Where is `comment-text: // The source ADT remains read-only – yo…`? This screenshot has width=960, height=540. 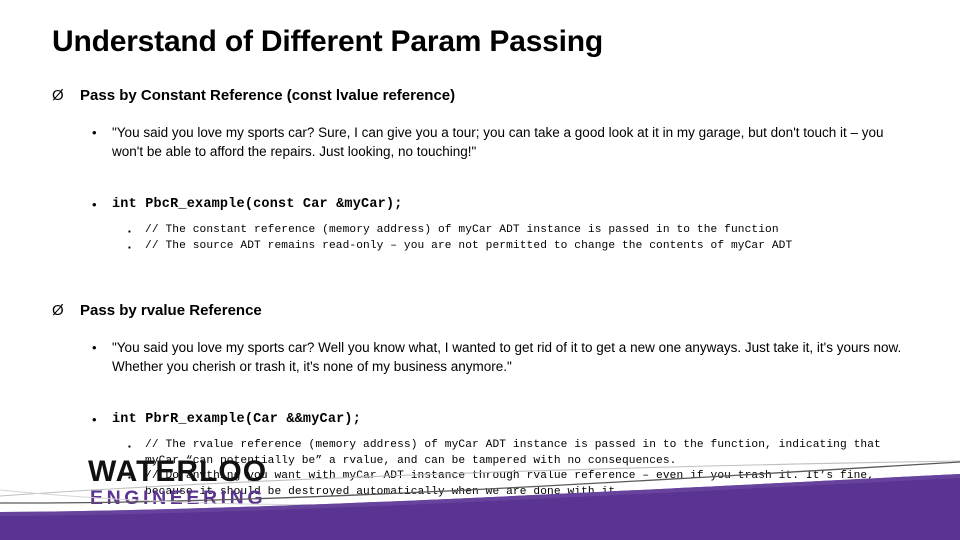
comment-text: // The source ADT remains read-only – yo… is located at coordinates (469, 245).